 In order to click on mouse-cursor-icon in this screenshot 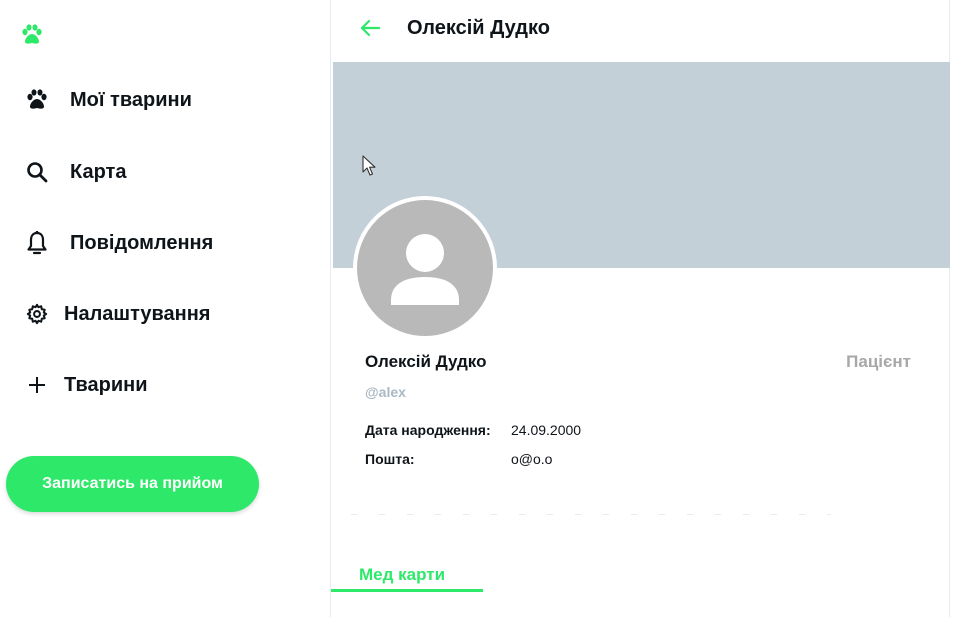, I will do `click(370, 166)`.